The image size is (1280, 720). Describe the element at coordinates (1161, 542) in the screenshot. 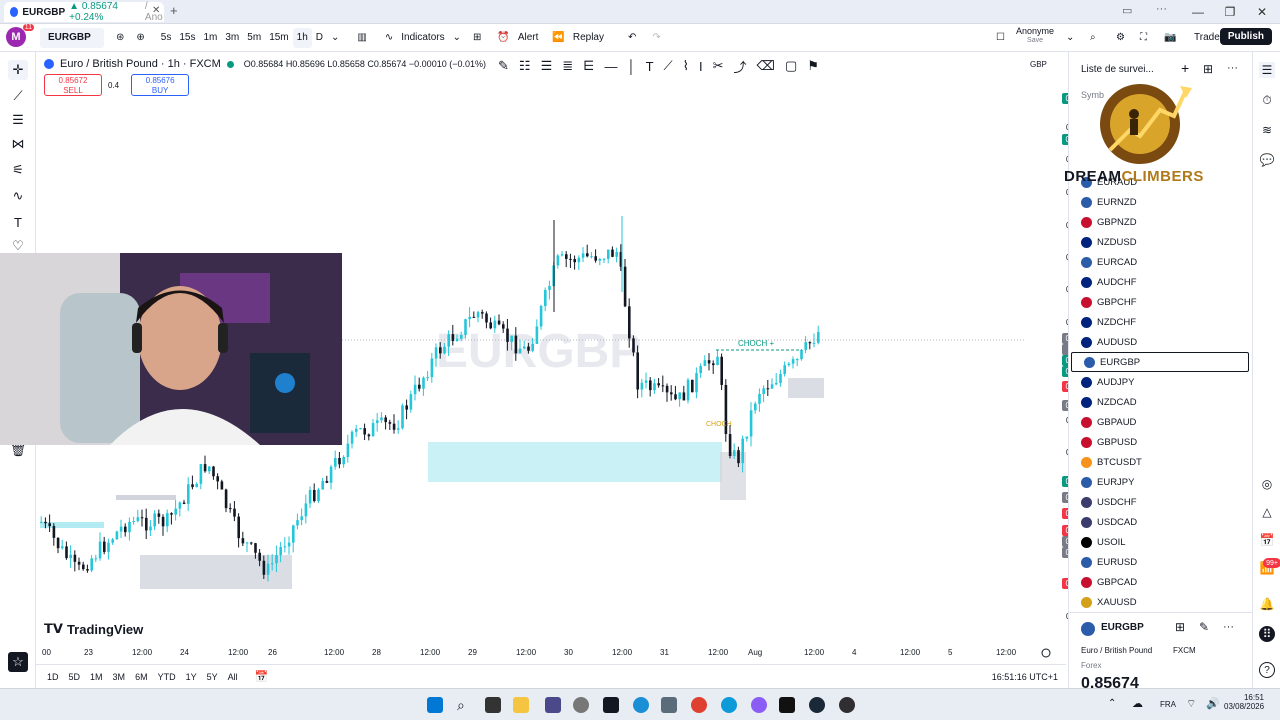

I see `watchlist-item-usoil: USOIL` at that location.